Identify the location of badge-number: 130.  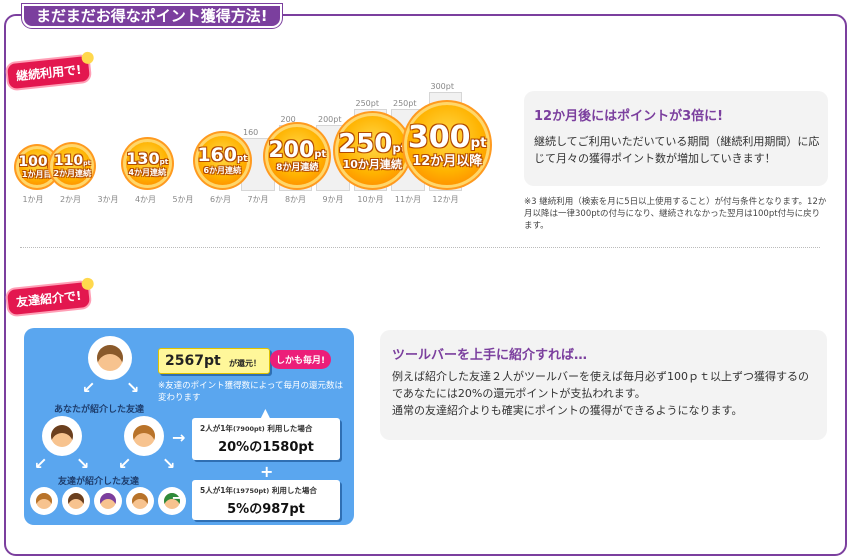
(143, 158).